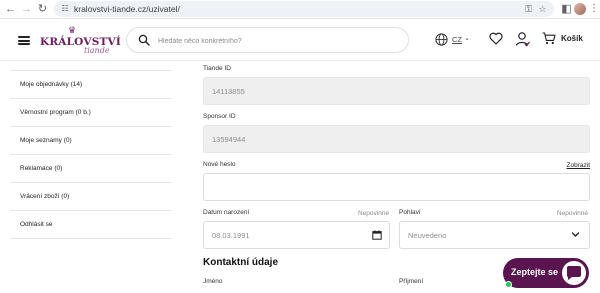 The image size is (600, 293). What do you see at coordinates (528, 9) in the screenshot?
I see `password-key-icon: ⚿` at bounding box center [528, 9].